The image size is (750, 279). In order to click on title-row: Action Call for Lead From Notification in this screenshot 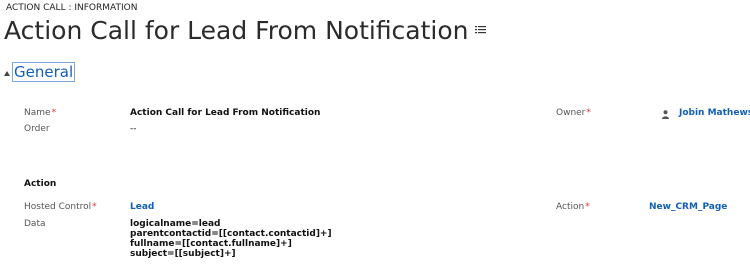, I will do `click(245, 31)`.